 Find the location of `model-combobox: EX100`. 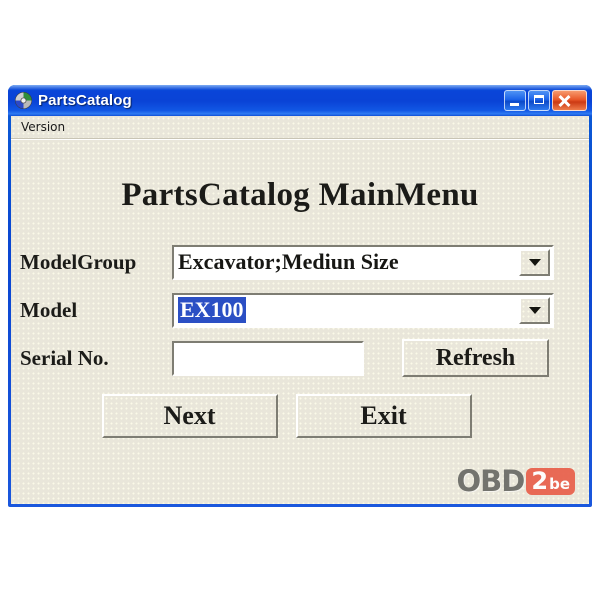

model-combobox: EX100 is located at coordinates (363, 310).